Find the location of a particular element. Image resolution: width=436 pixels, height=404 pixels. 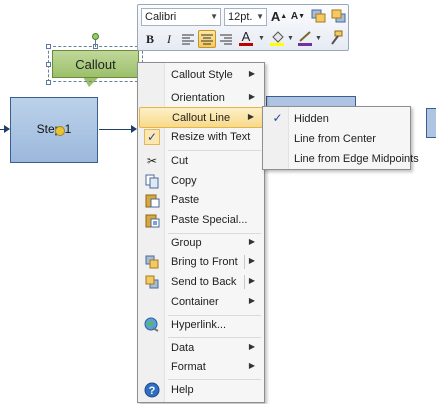

selection-box is located at coordinates (95, 64).